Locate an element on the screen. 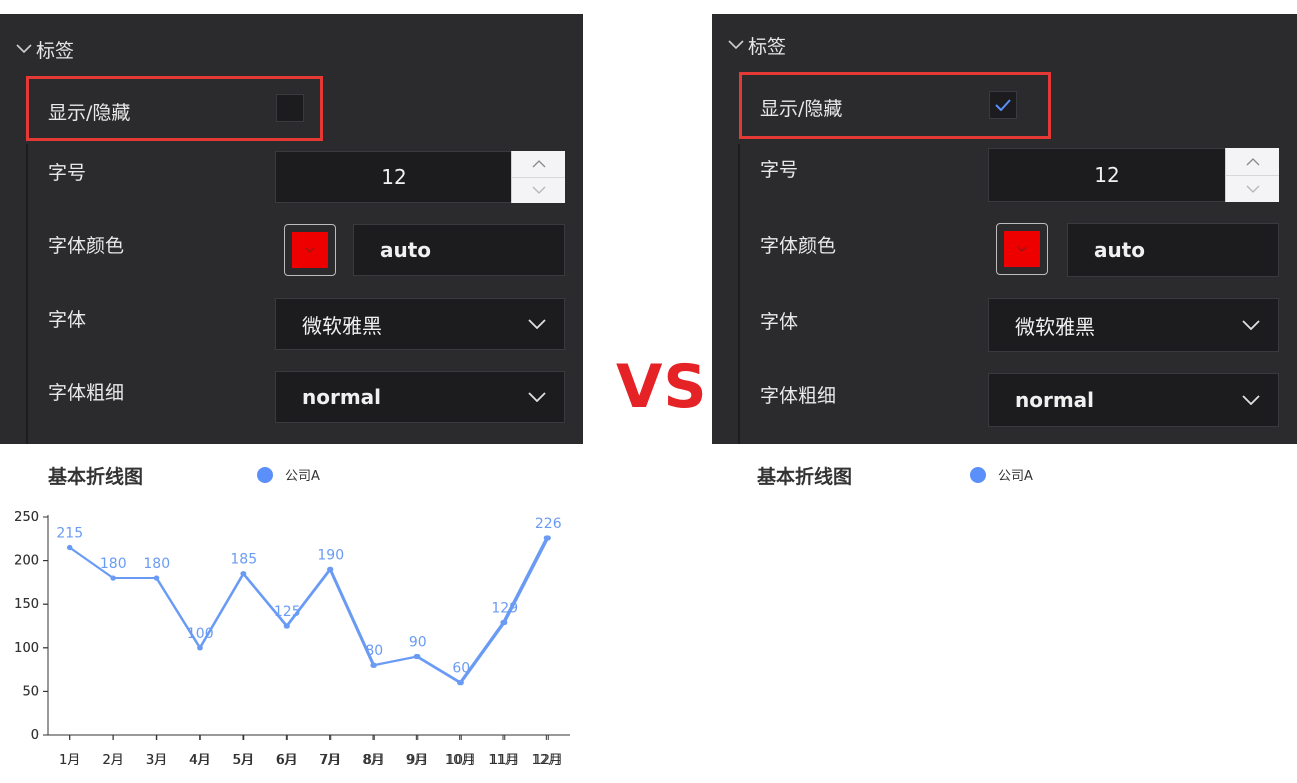  x-tick-label: 5月 is located at coordinates (243, 760).